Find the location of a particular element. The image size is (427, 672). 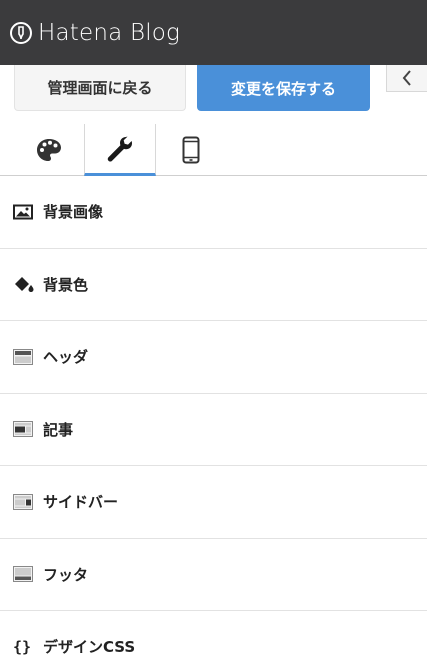

menu-item-sidebar: サイドバー is located at coordinates (213, 502).